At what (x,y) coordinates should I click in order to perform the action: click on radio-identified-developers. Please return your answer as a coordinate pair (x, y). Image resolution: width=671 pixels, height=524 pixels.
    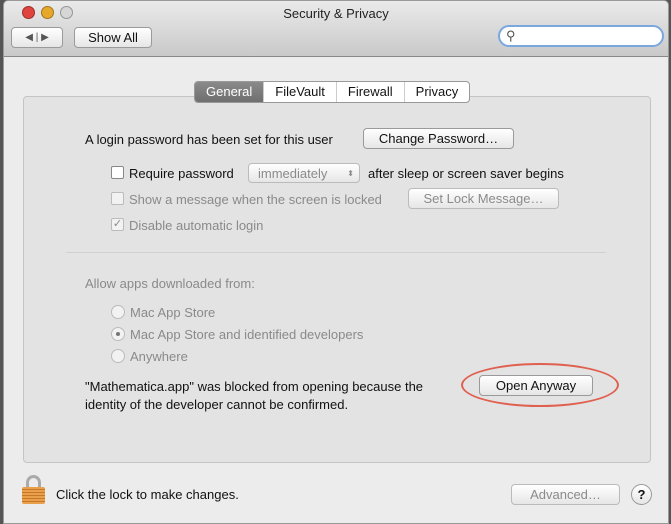
    Looking at the image, I should click on (118, 334).